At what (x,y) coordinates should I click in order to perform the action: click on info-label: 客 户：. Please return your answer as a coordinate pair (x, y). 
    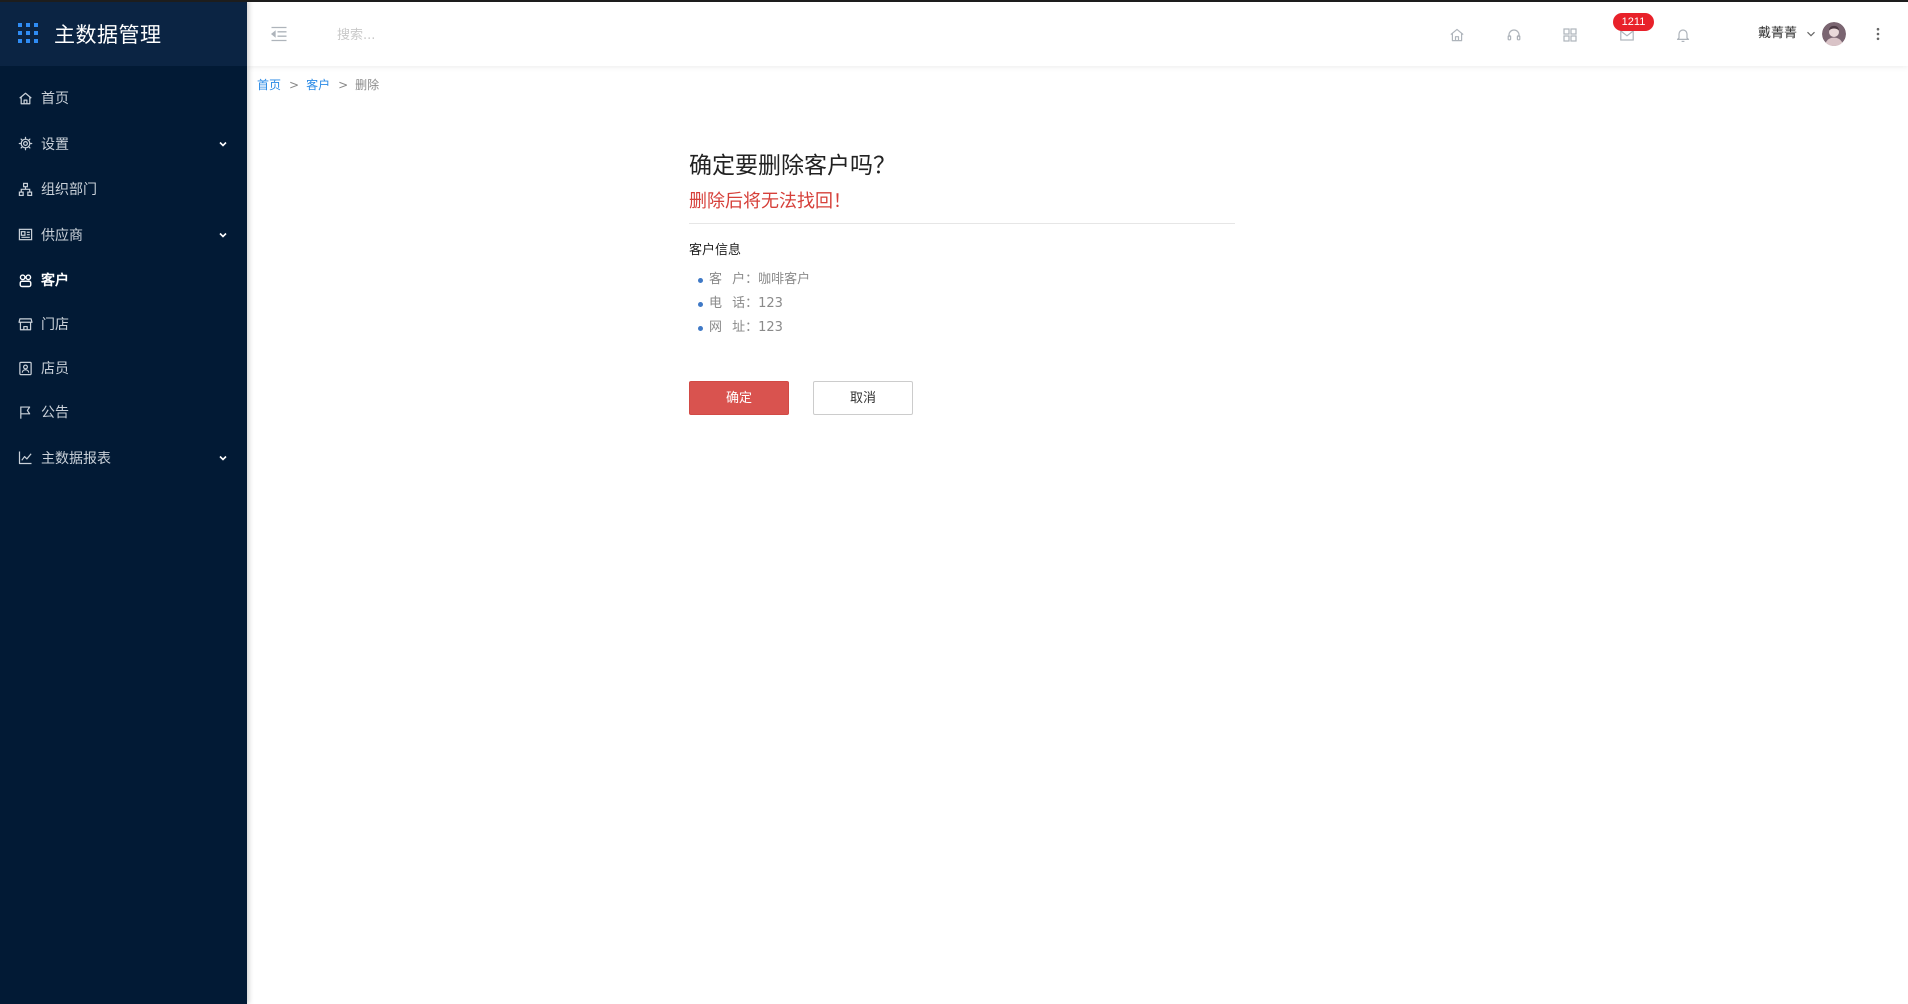
    Looking at the image, I should click on (734, 279).